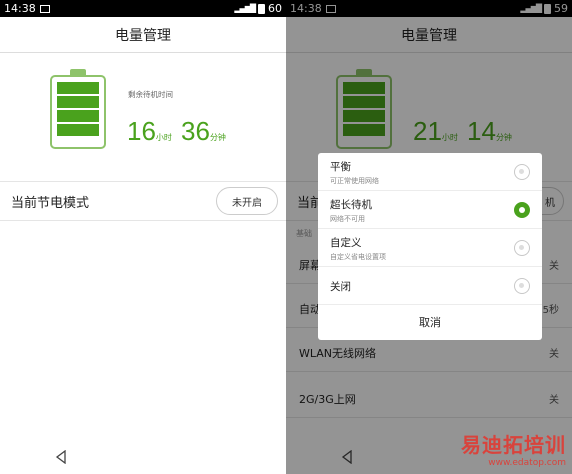  I want to click on battery-status-icon, so click(261, 8).